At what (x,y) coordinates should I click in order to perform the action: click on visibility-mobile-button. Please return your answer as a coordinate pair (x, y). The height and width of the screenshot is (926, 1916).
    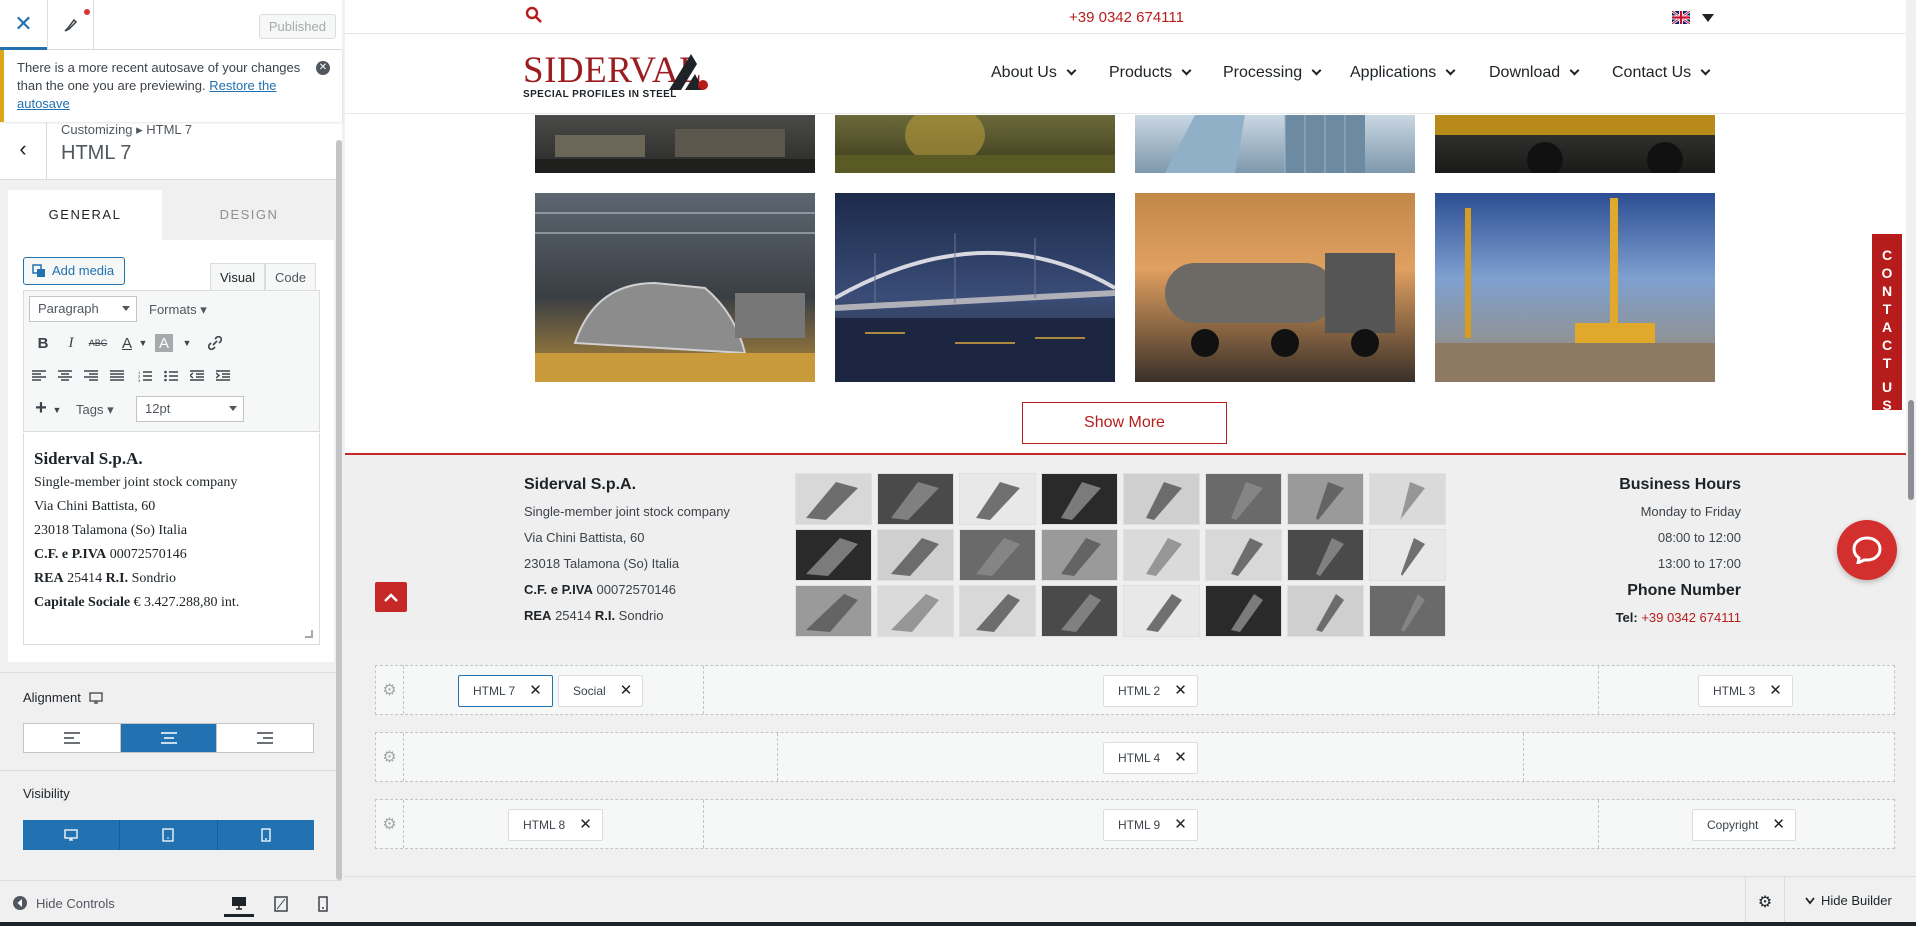
    Looking at the image, I should click on (266, 835).